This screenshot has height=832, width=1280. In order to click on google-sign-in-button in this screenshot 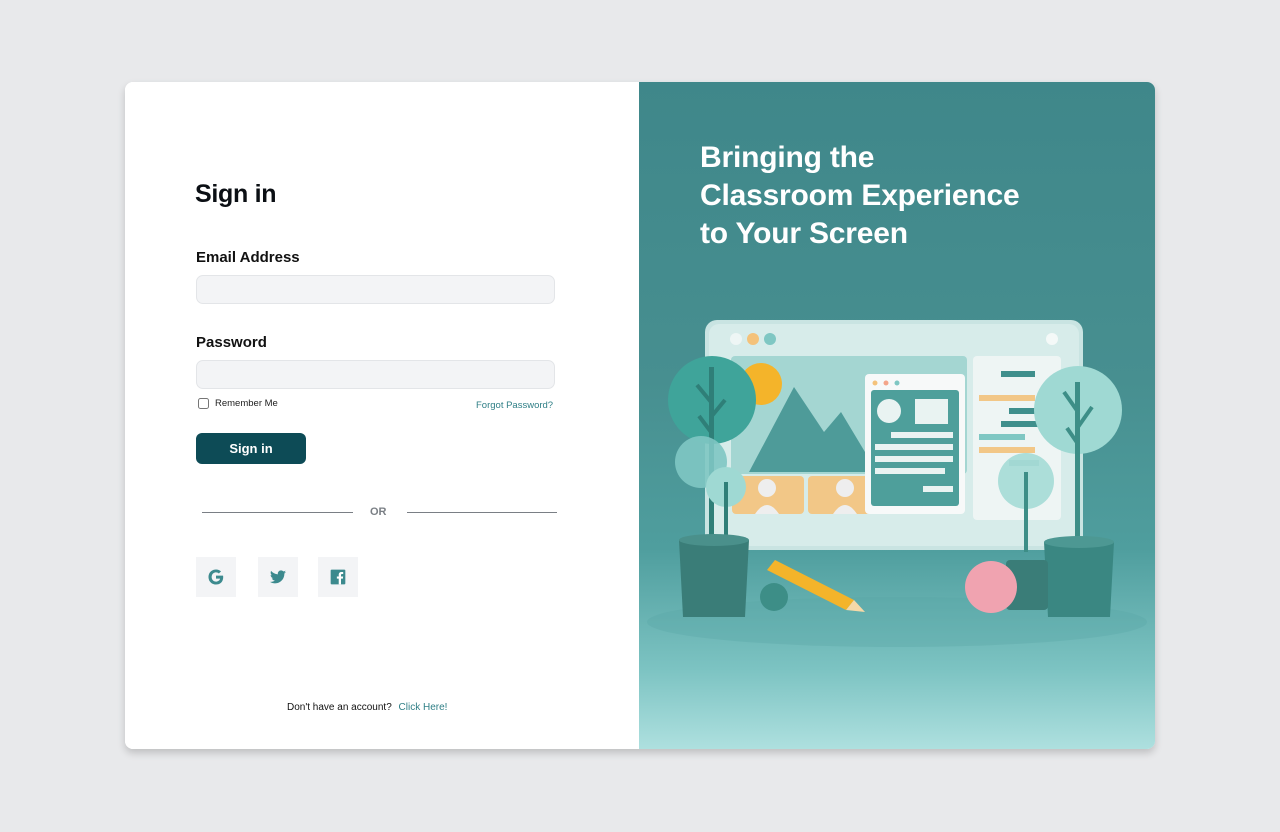, I will do `click(216, 577)`.